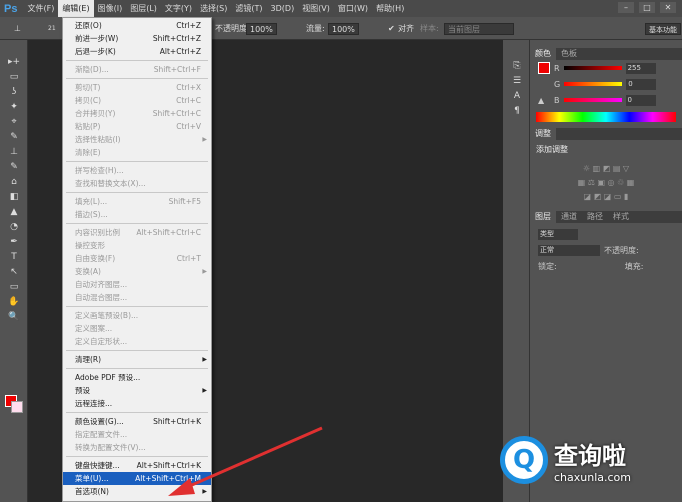 The width and height of the screenshot is (682, 502). Describe the element at coordinates (97, 232) in the screenshot. I see `menu-item-label: 内容识别比例` at that location.